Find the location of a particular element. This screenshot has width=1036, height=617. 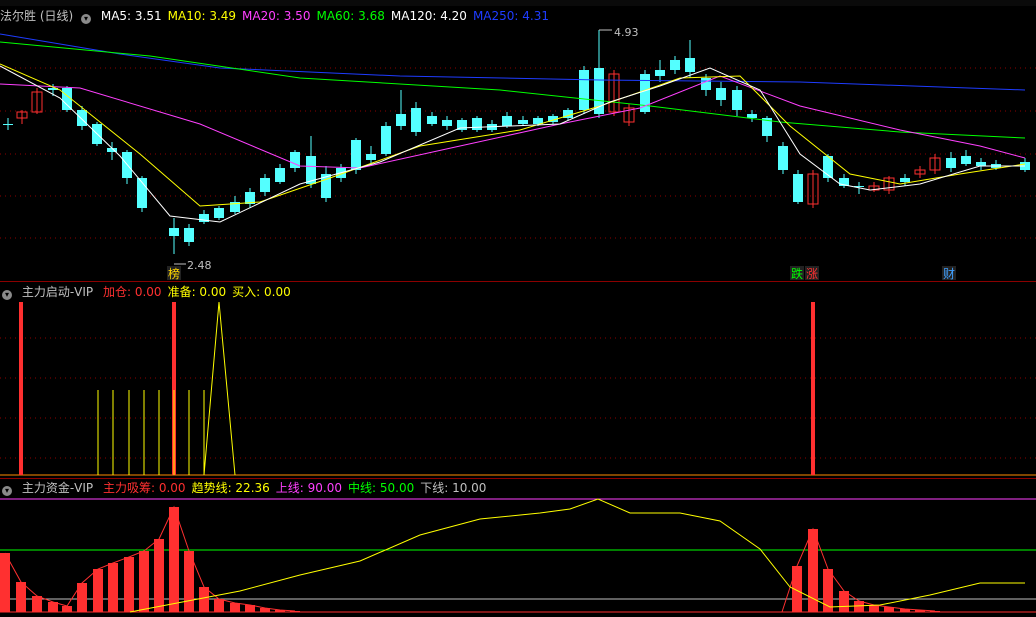

buy-signal-line is located at coordinates (219, 388).